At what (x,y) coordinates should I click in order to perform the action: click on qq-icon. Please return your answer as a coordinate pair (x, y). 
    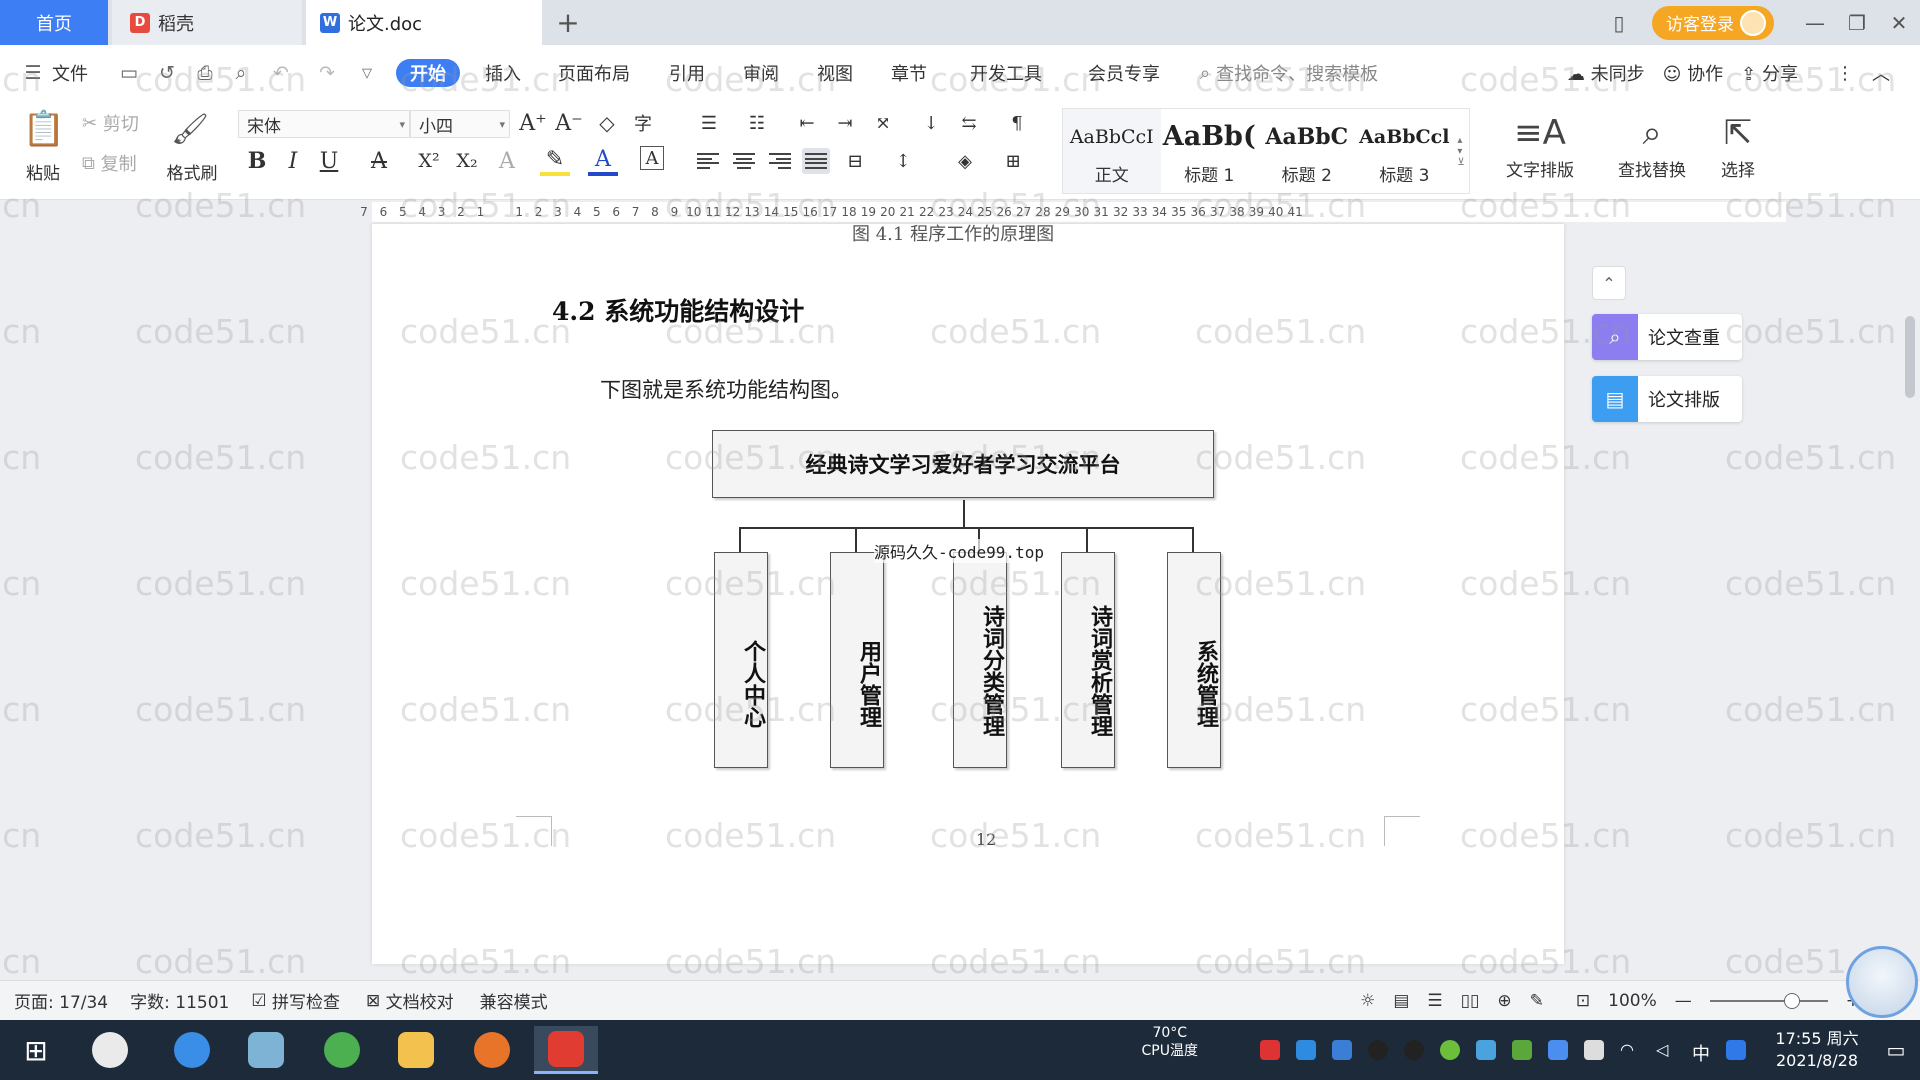
    Looking at the image, I should click on (1414, 1050).